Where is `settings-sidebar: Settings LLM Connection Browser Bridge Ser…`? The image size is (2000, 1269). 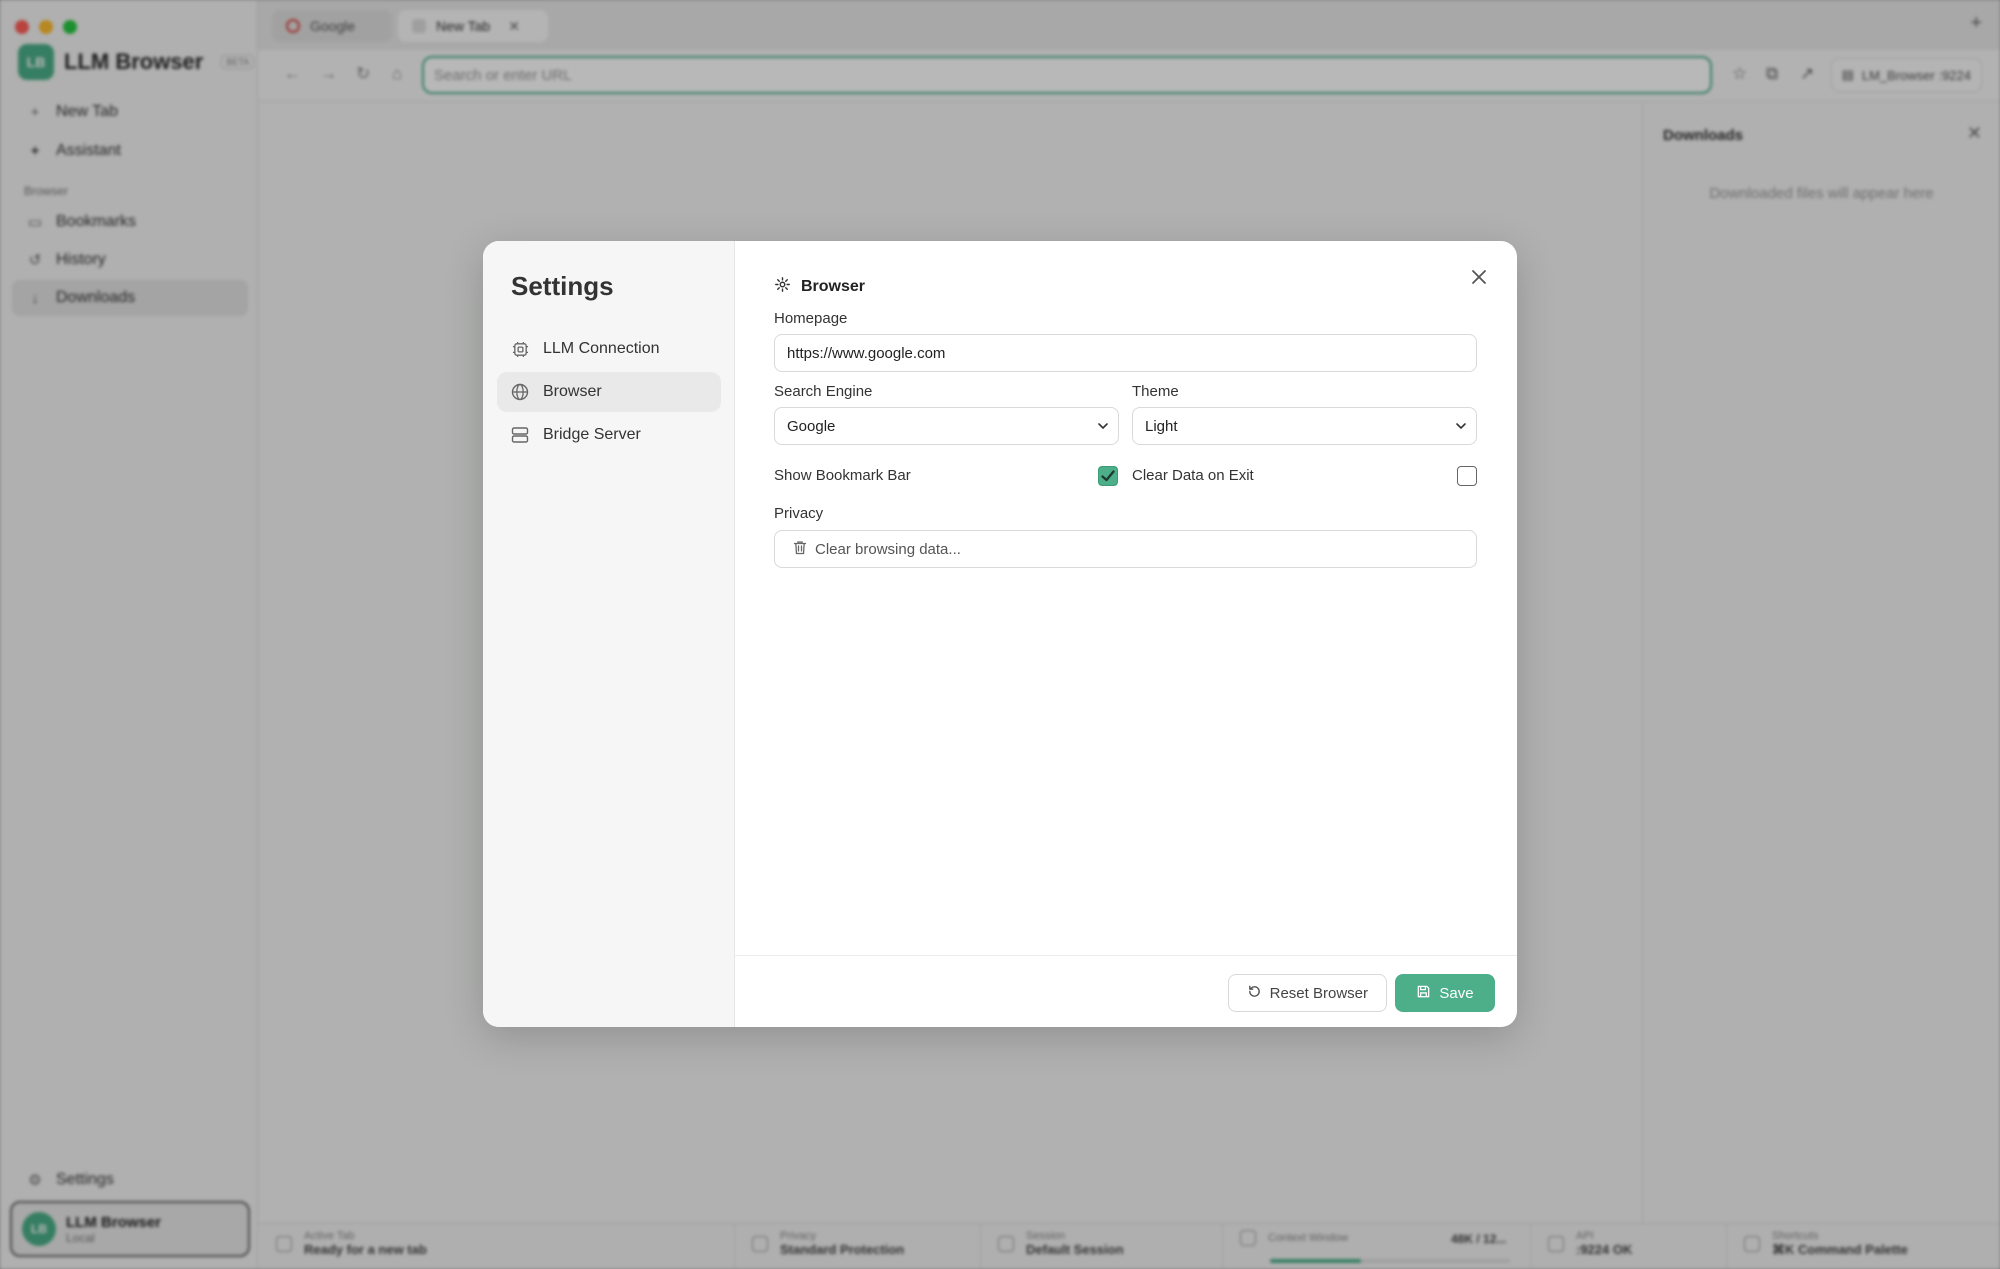 settings-sidebar: Settings LLM Connection Browser Bridge Ser… is located at coordinates (609, 634).